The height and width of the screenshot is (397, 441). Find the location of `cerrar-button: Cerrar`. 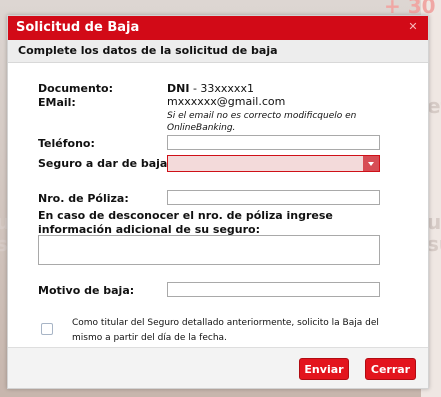

cerrar-button: Cerrar is located at coordinates (390, 369).